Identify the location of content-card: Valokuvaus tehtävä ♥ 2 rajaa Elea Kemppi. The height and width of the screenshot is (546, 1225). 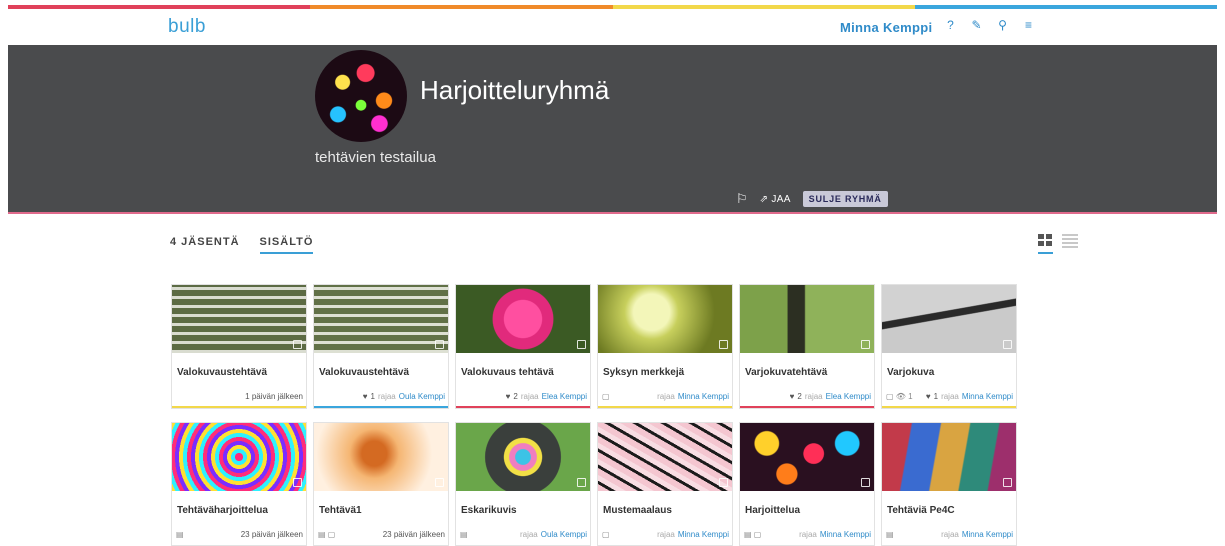
(523, 346).